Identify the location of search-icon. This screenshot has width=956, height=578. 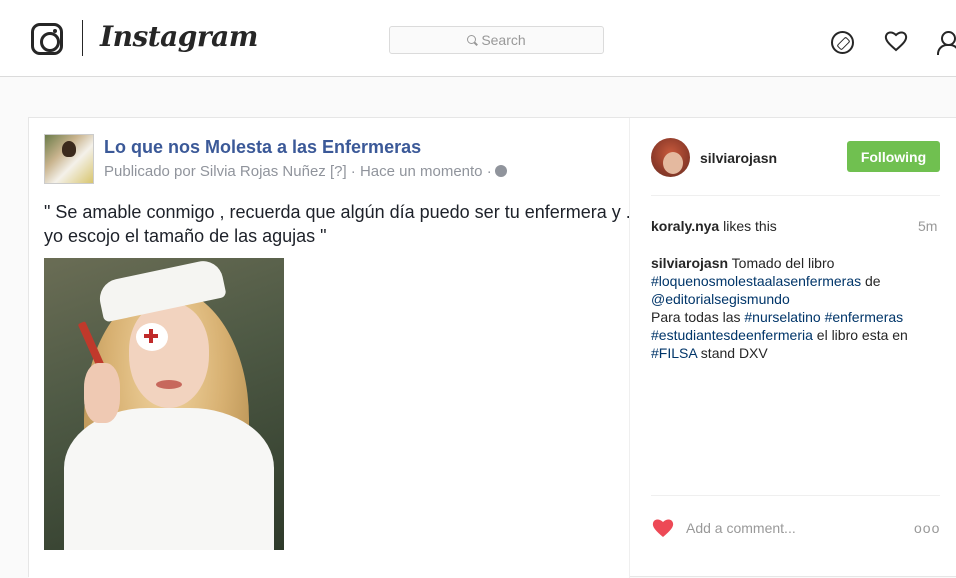
(472, 39).